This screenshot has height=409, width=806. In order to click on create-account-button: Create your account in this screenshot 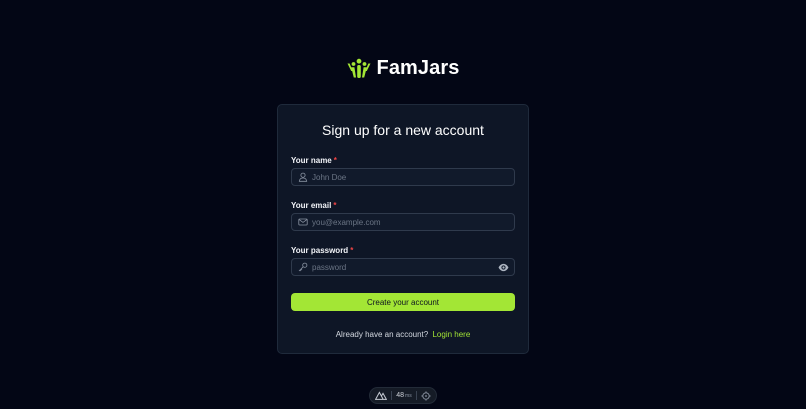, I will do `click(403, 302)`.